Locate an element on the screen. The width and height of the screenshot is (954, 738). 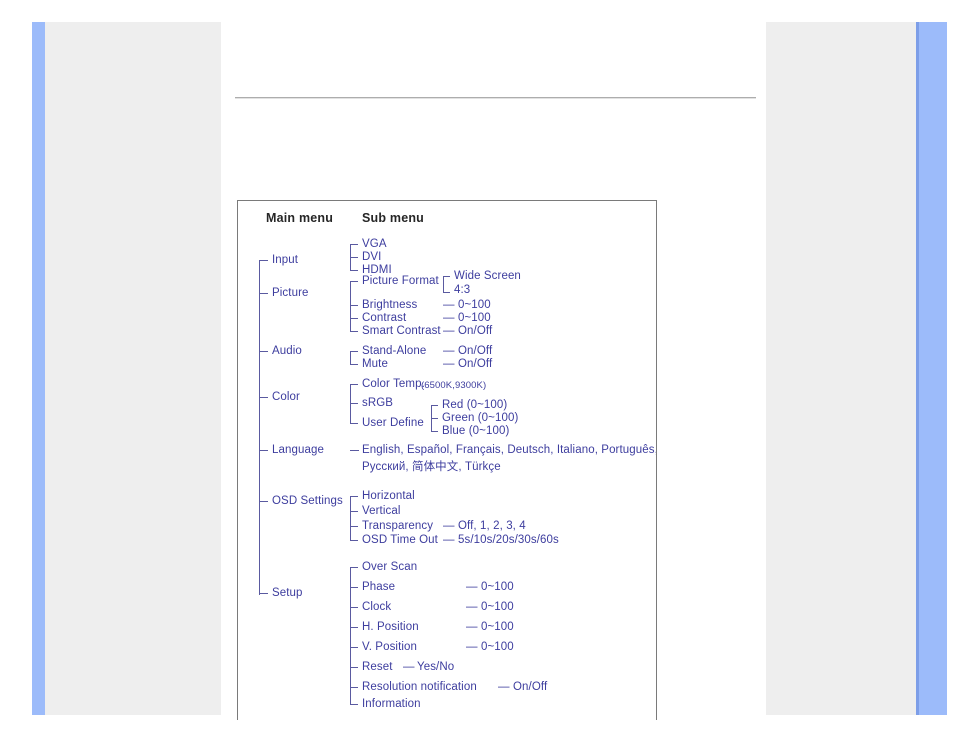
picture-stub-format is located at coordinates (354, 281).